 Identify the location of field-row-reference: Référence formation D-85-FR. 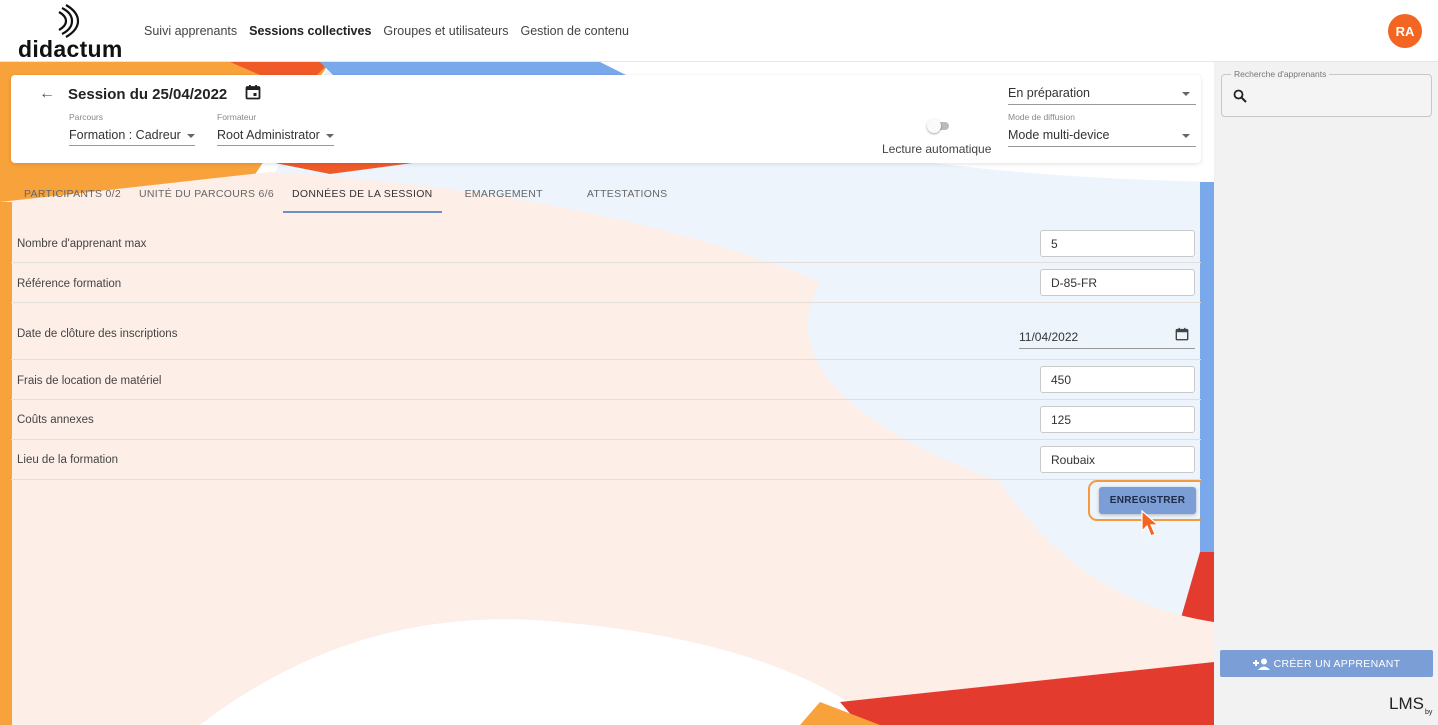
(606, 283).